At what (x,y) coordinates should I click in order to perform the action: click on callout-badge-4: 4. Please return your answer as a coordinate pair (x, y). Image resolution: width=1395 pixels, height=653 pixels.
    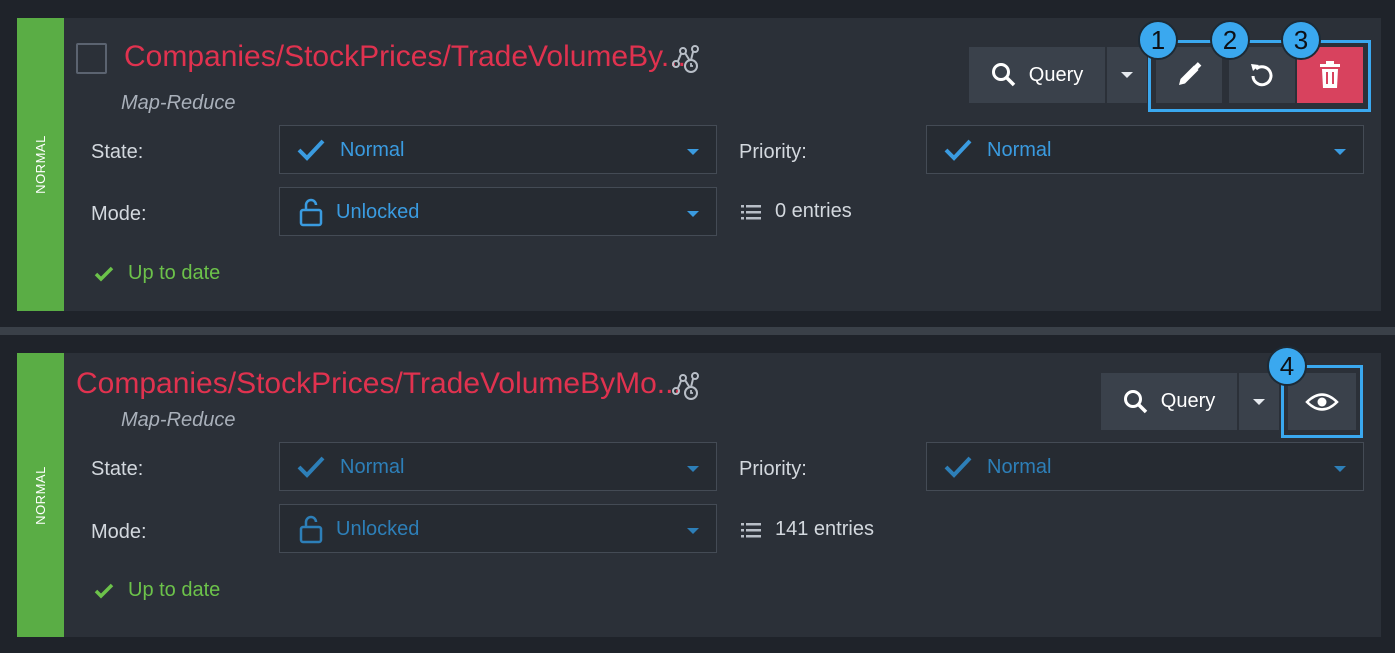
    Looking at the image, I should click on (1287, 366).